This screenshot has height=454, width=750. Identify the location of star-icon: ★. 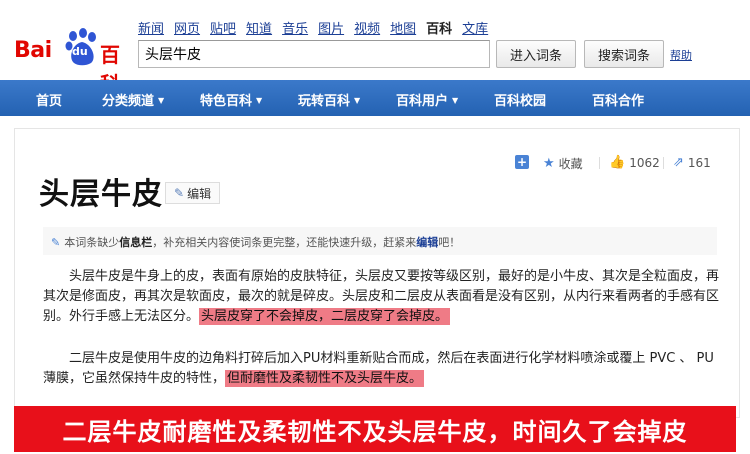
(549, 163).